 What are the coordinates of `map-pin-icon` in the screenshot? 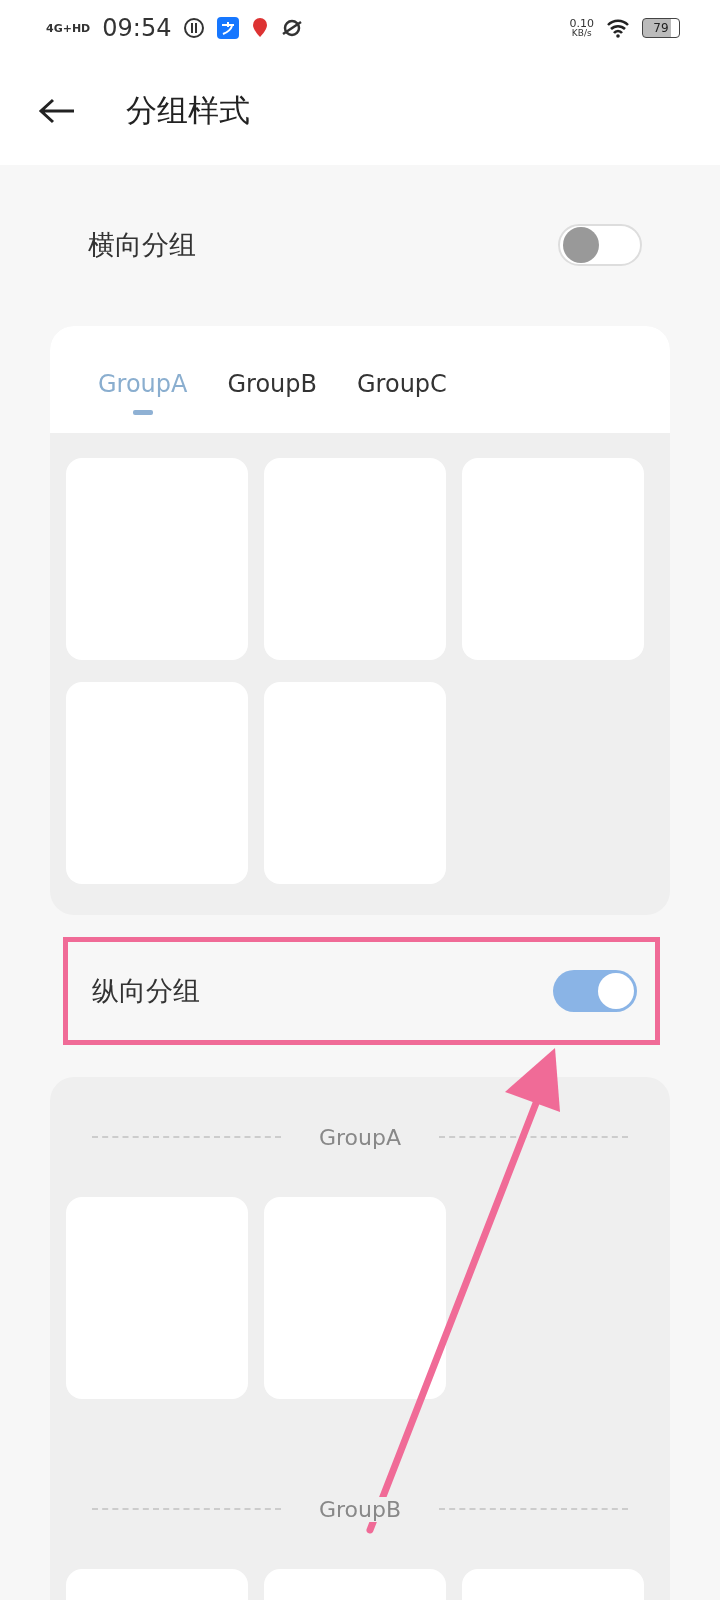 It's located at (260, 28).